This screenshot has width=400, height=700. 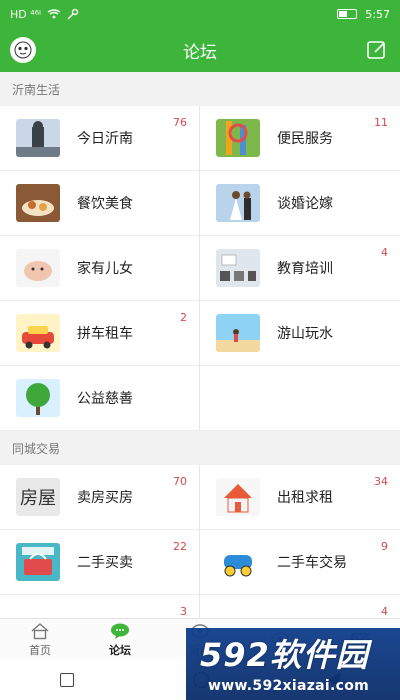 I want to click on watermark: 592软件园 www.592xiazai.com, so click(x=293, y=664).